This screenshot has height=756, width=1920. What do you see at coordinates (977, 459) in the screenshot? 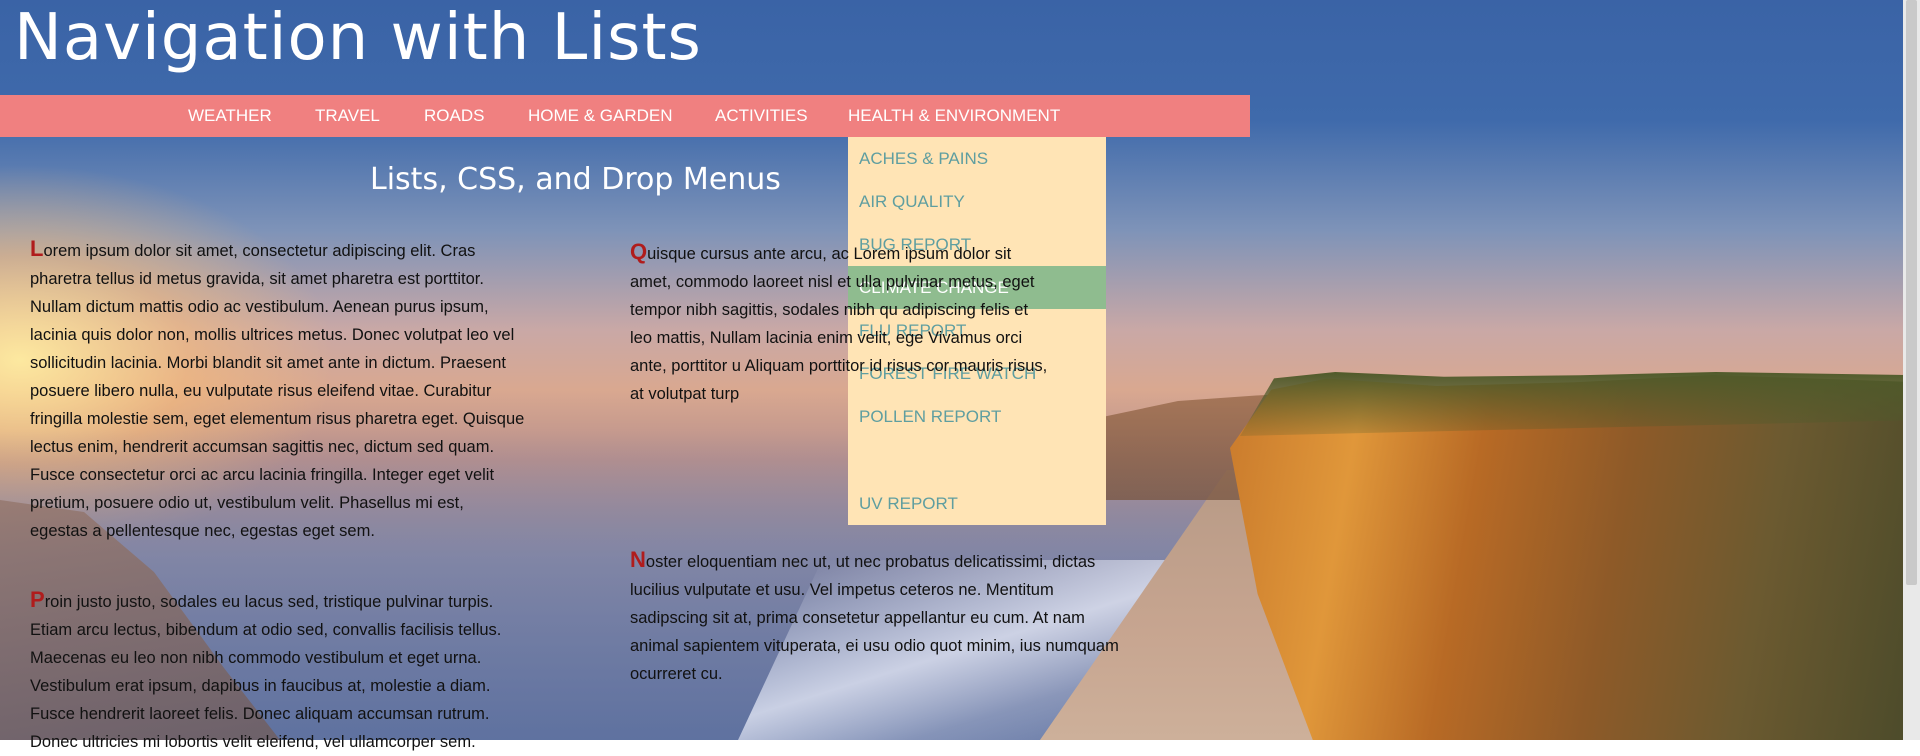
I see `dropdown-item-empty` at bounding box center [977, 459].